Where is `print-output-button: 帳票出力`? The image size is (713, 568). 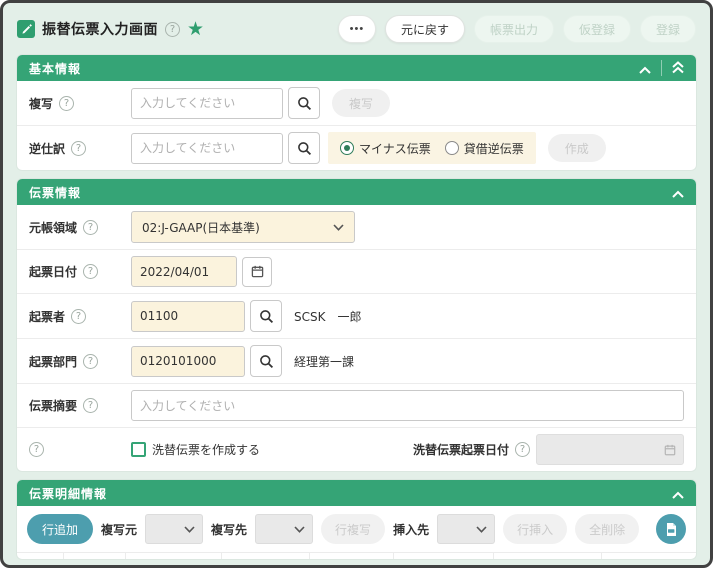 print-output-button: 帳票出力 is located at coordinates (513, 29).